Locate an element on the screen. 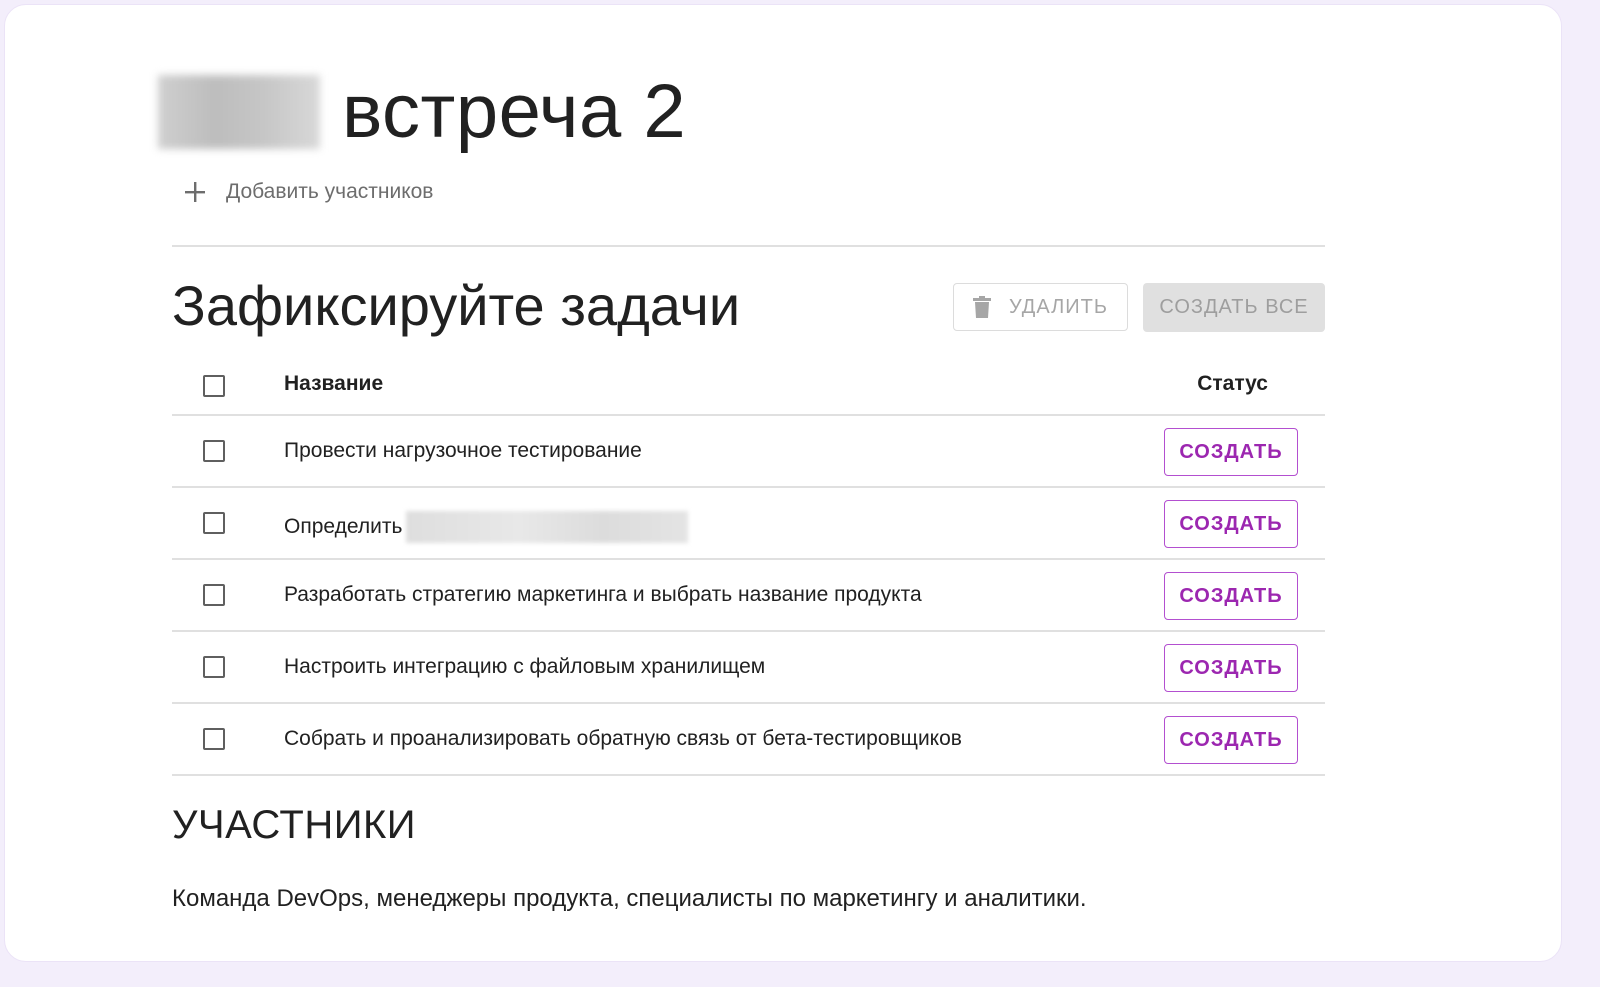 This screenshot has width=1600, height=987. meeting-title-row: встреча 2 is located at coordinates (422, 112).